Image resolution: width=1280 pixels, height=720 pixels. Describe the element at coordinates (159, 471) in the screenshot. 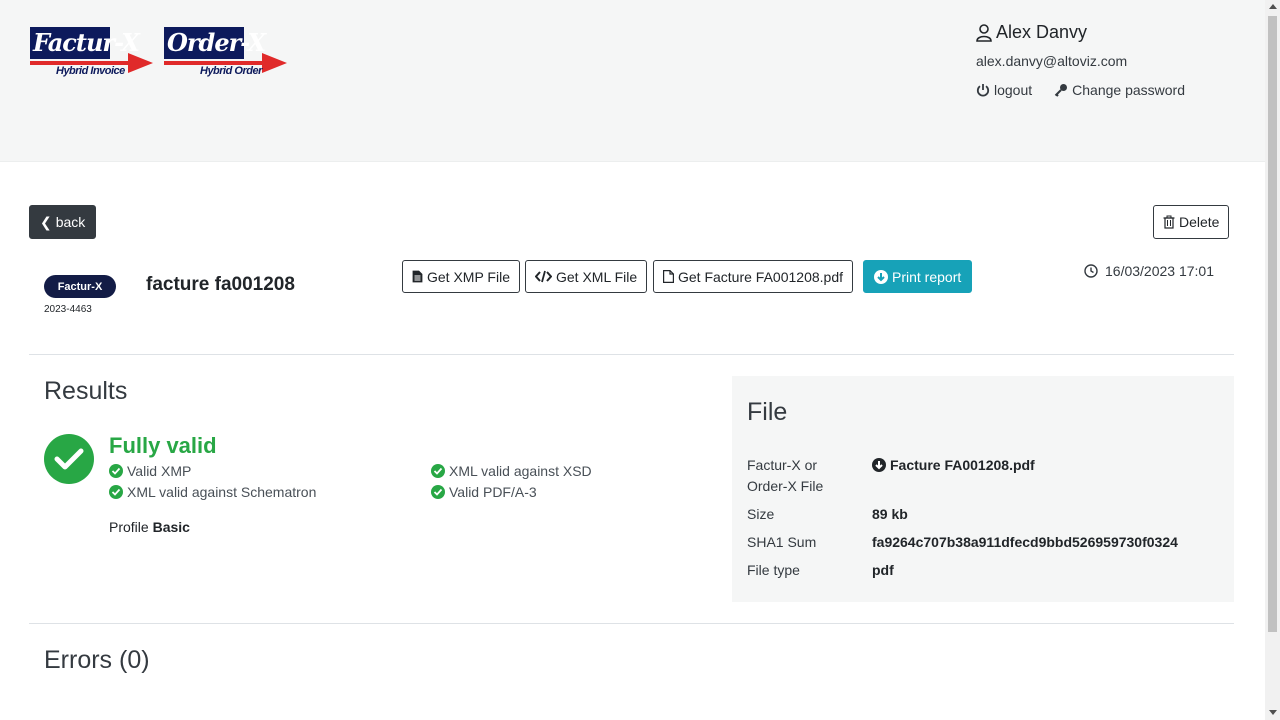

I see `check-label: Valid XMP` at that location.